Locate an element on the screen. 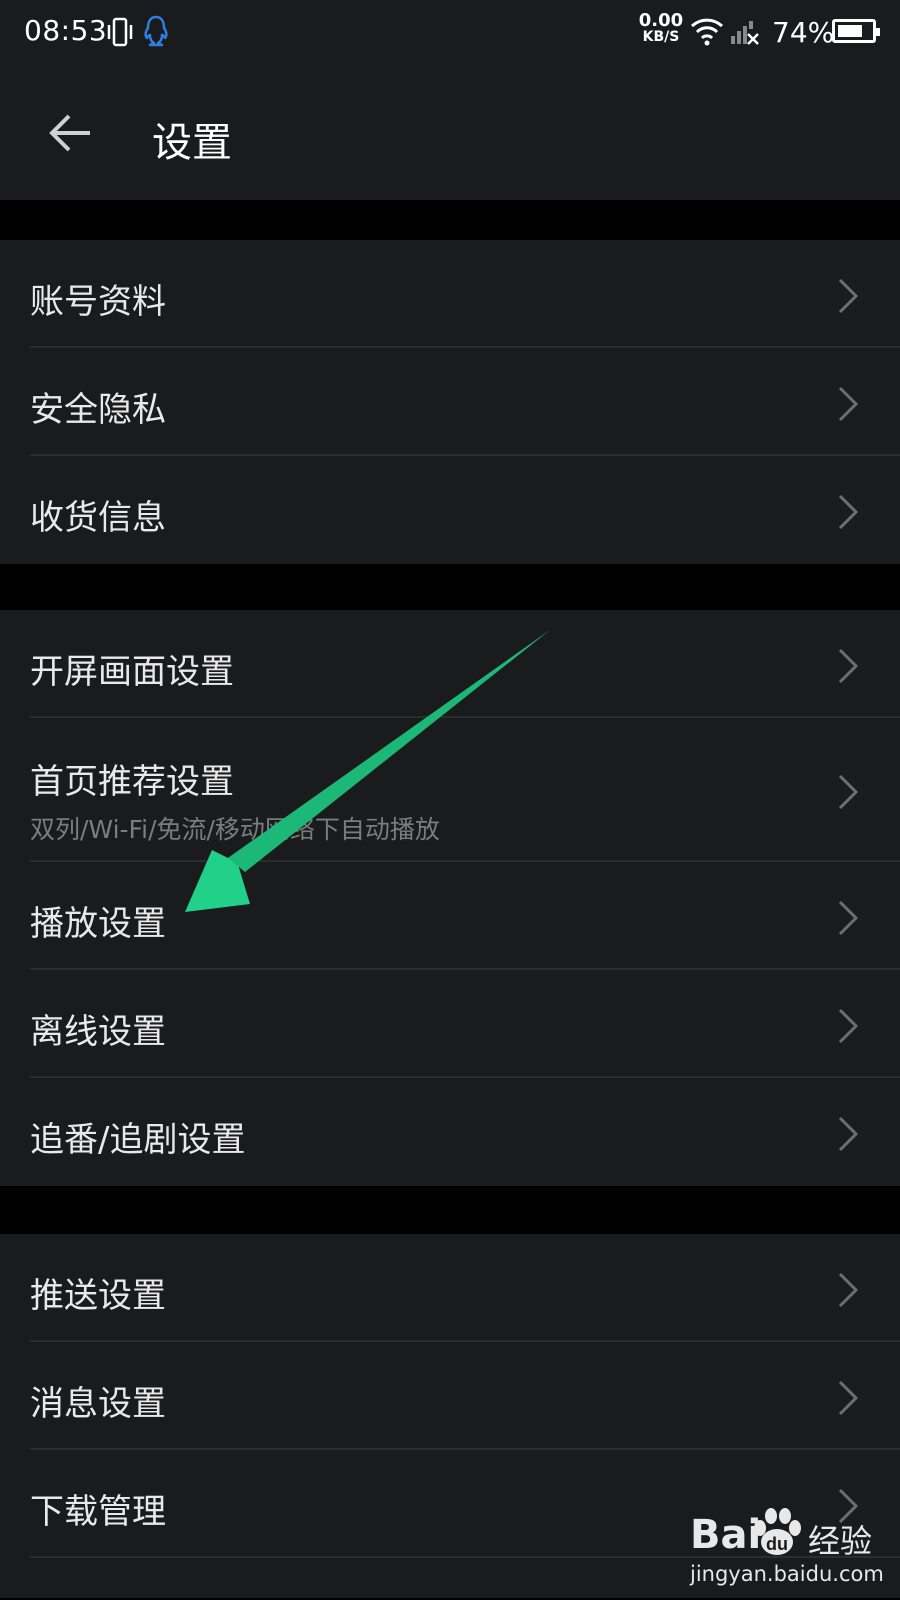 This screenshot has height=1600, width=900. settings-item-label: 下载管理 is located at coordinates (98, 1512).